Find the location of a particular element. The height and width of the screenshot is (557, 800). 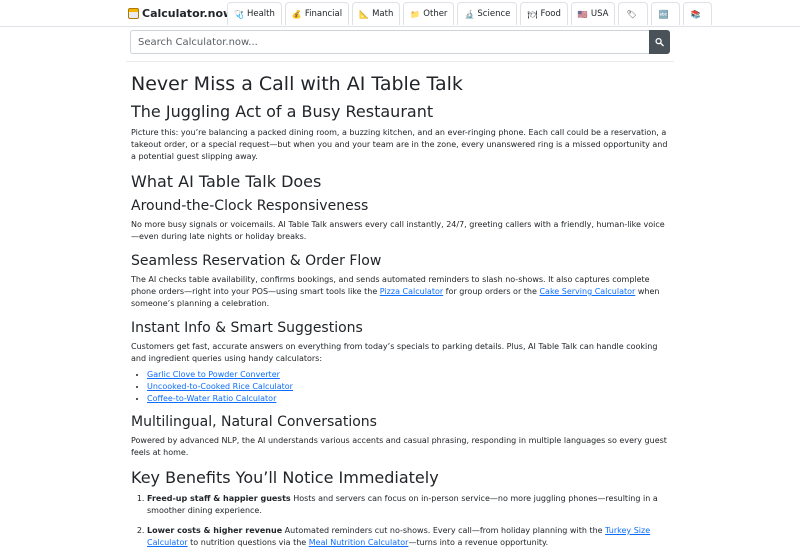

tab-label: Health is located at coordinates (260, 14).